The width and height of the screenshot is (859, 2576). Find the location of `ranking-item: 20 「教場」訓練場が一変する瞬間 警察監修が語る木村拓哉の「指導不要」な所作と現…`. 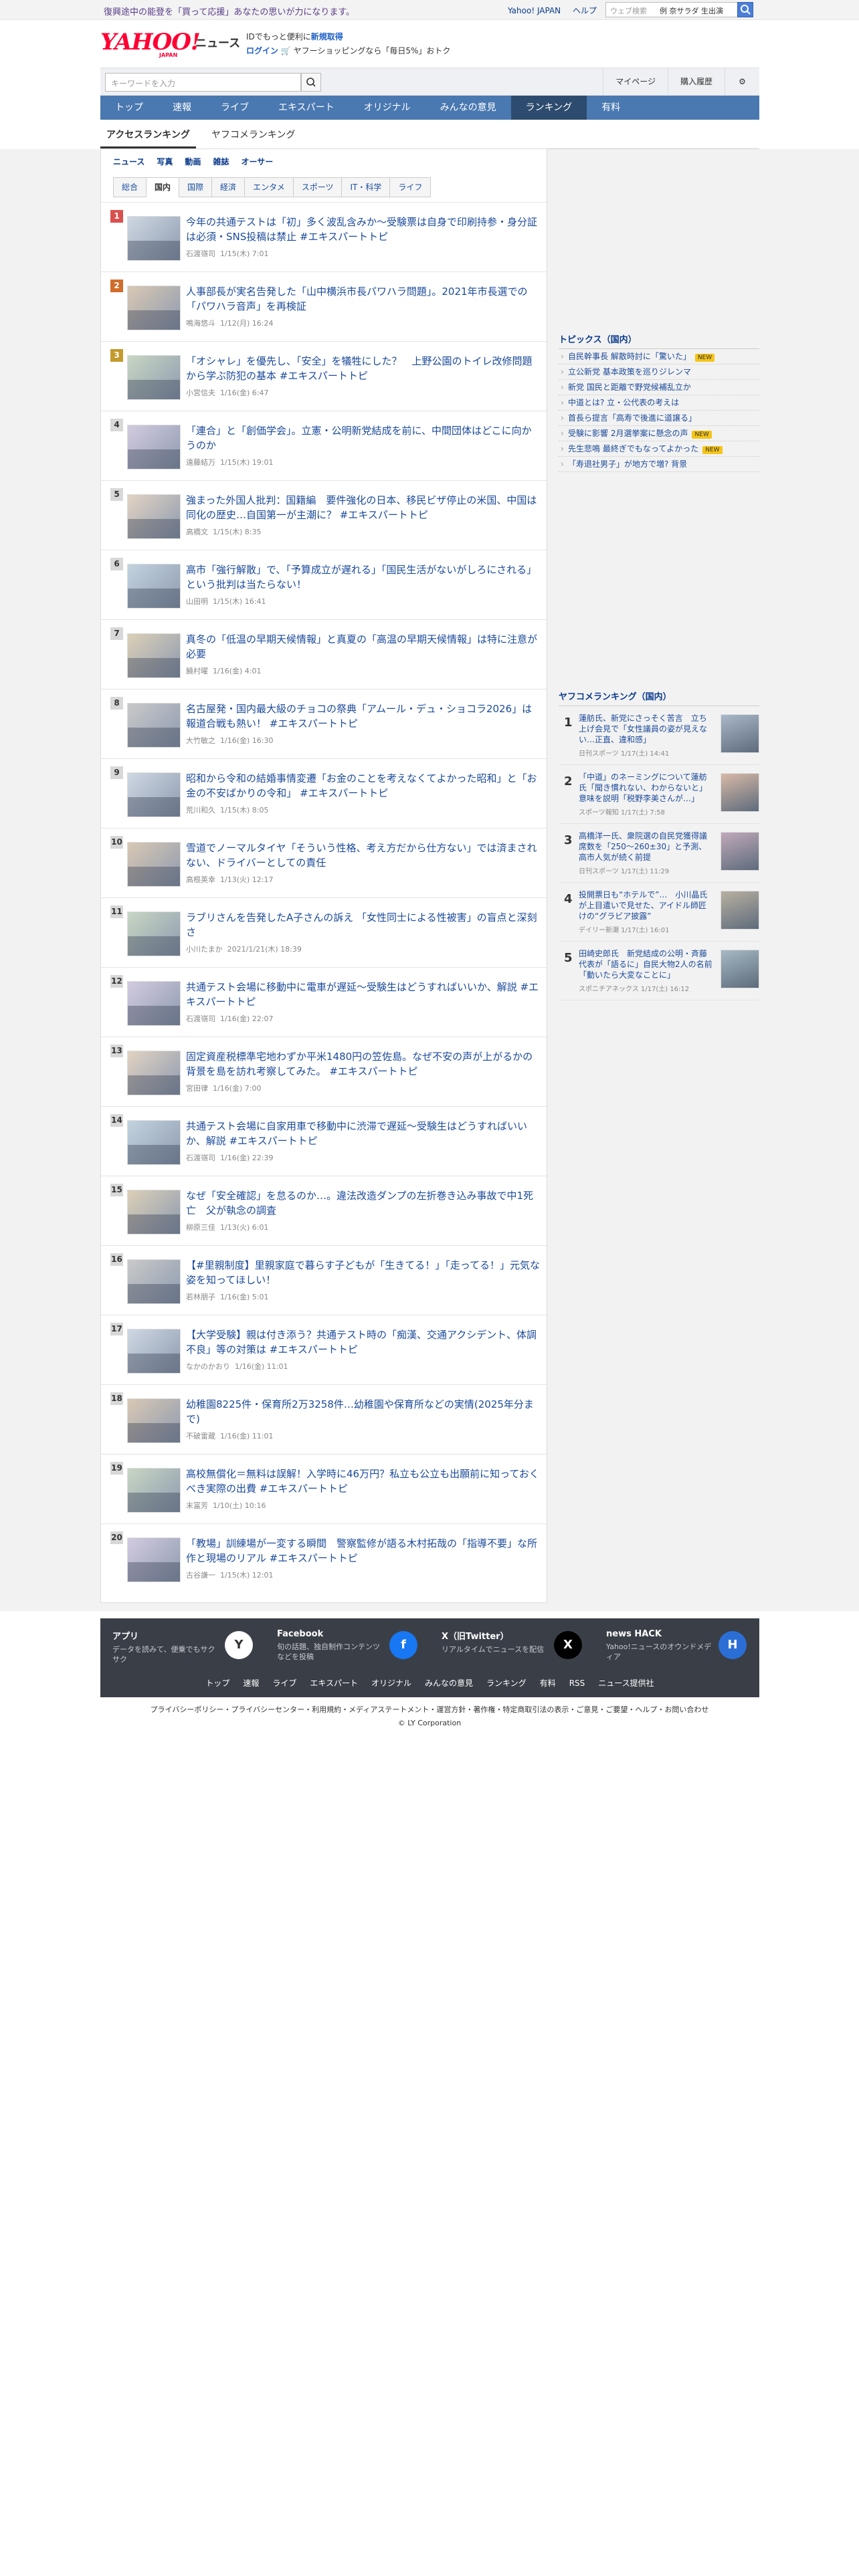

ranking-item: 20 「教場」訓練場が一変する瞬間 警察監修が語る木村拓哉の「指導不要」な所作と現… is located at coordinates (324, 1558).